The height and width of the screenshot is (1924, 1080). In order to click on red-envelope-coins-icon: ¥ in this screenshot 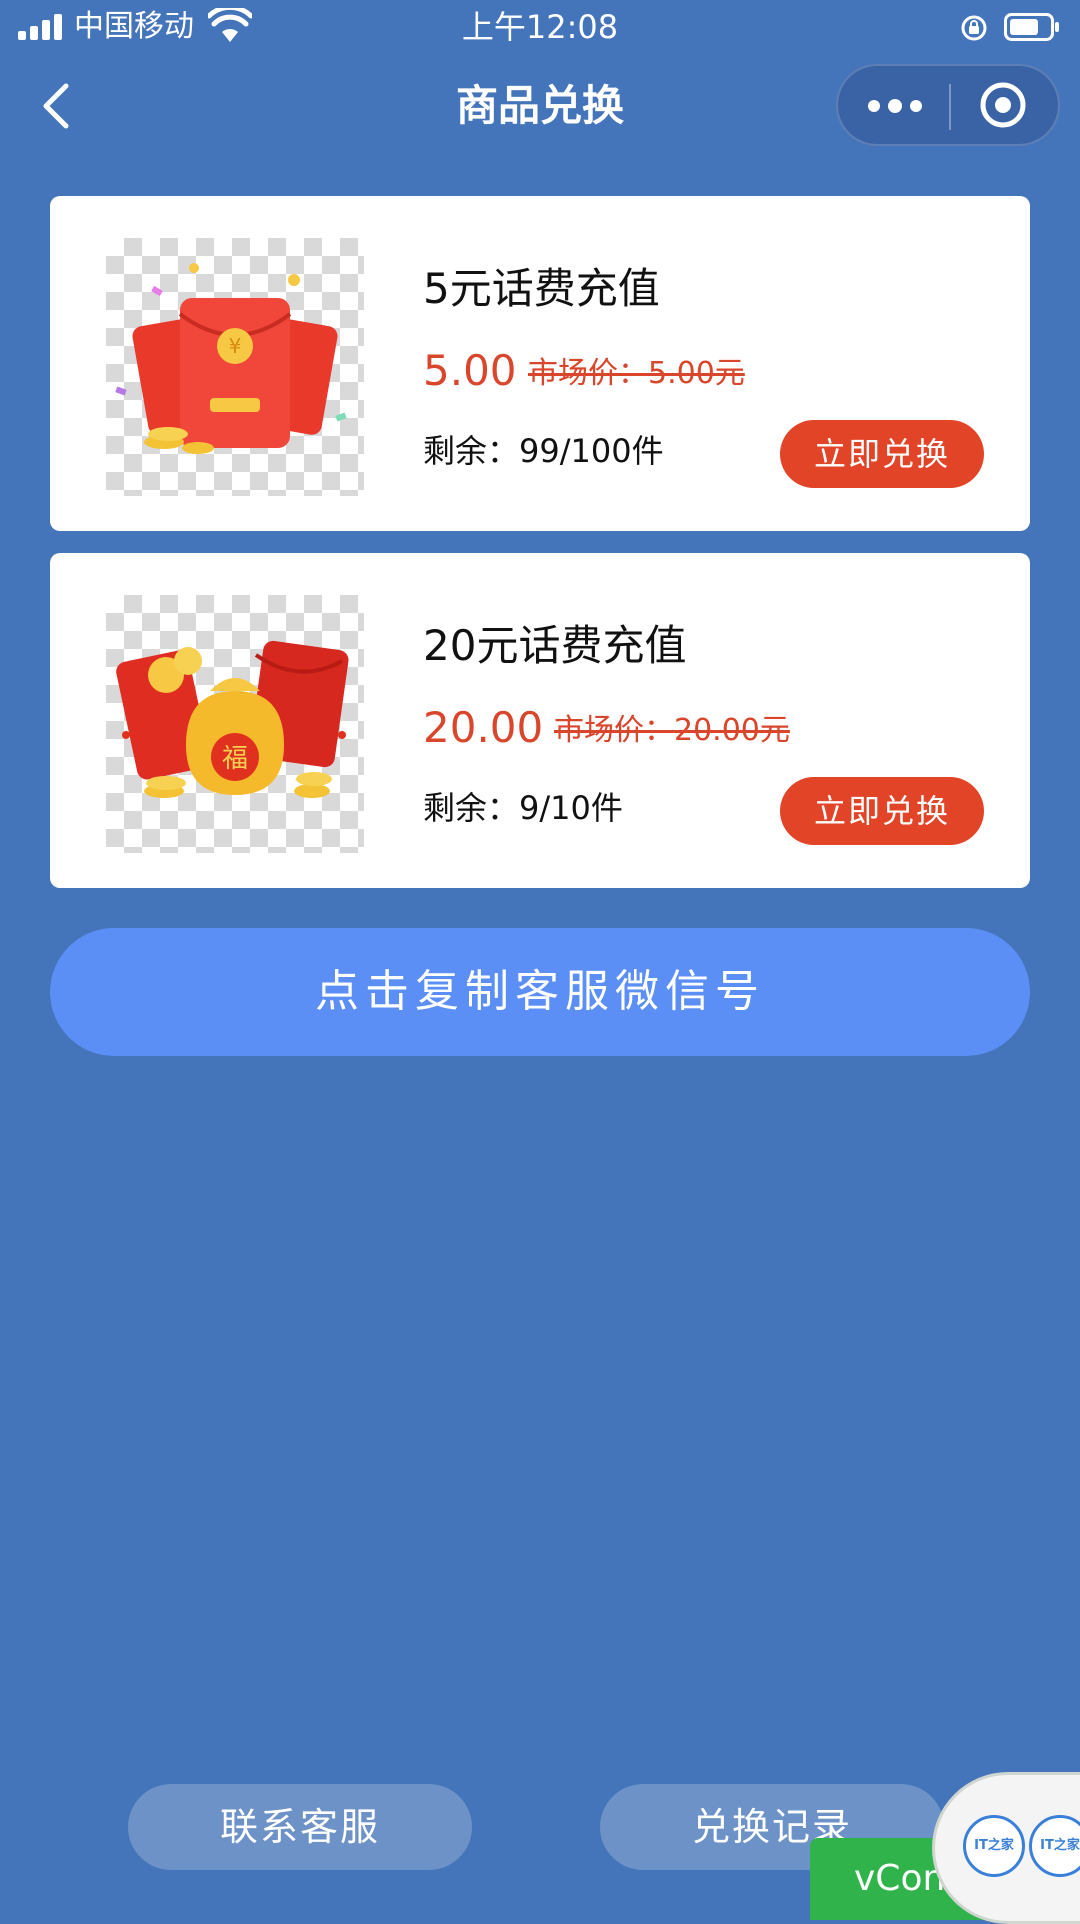, I will do `click(231, 358)`.